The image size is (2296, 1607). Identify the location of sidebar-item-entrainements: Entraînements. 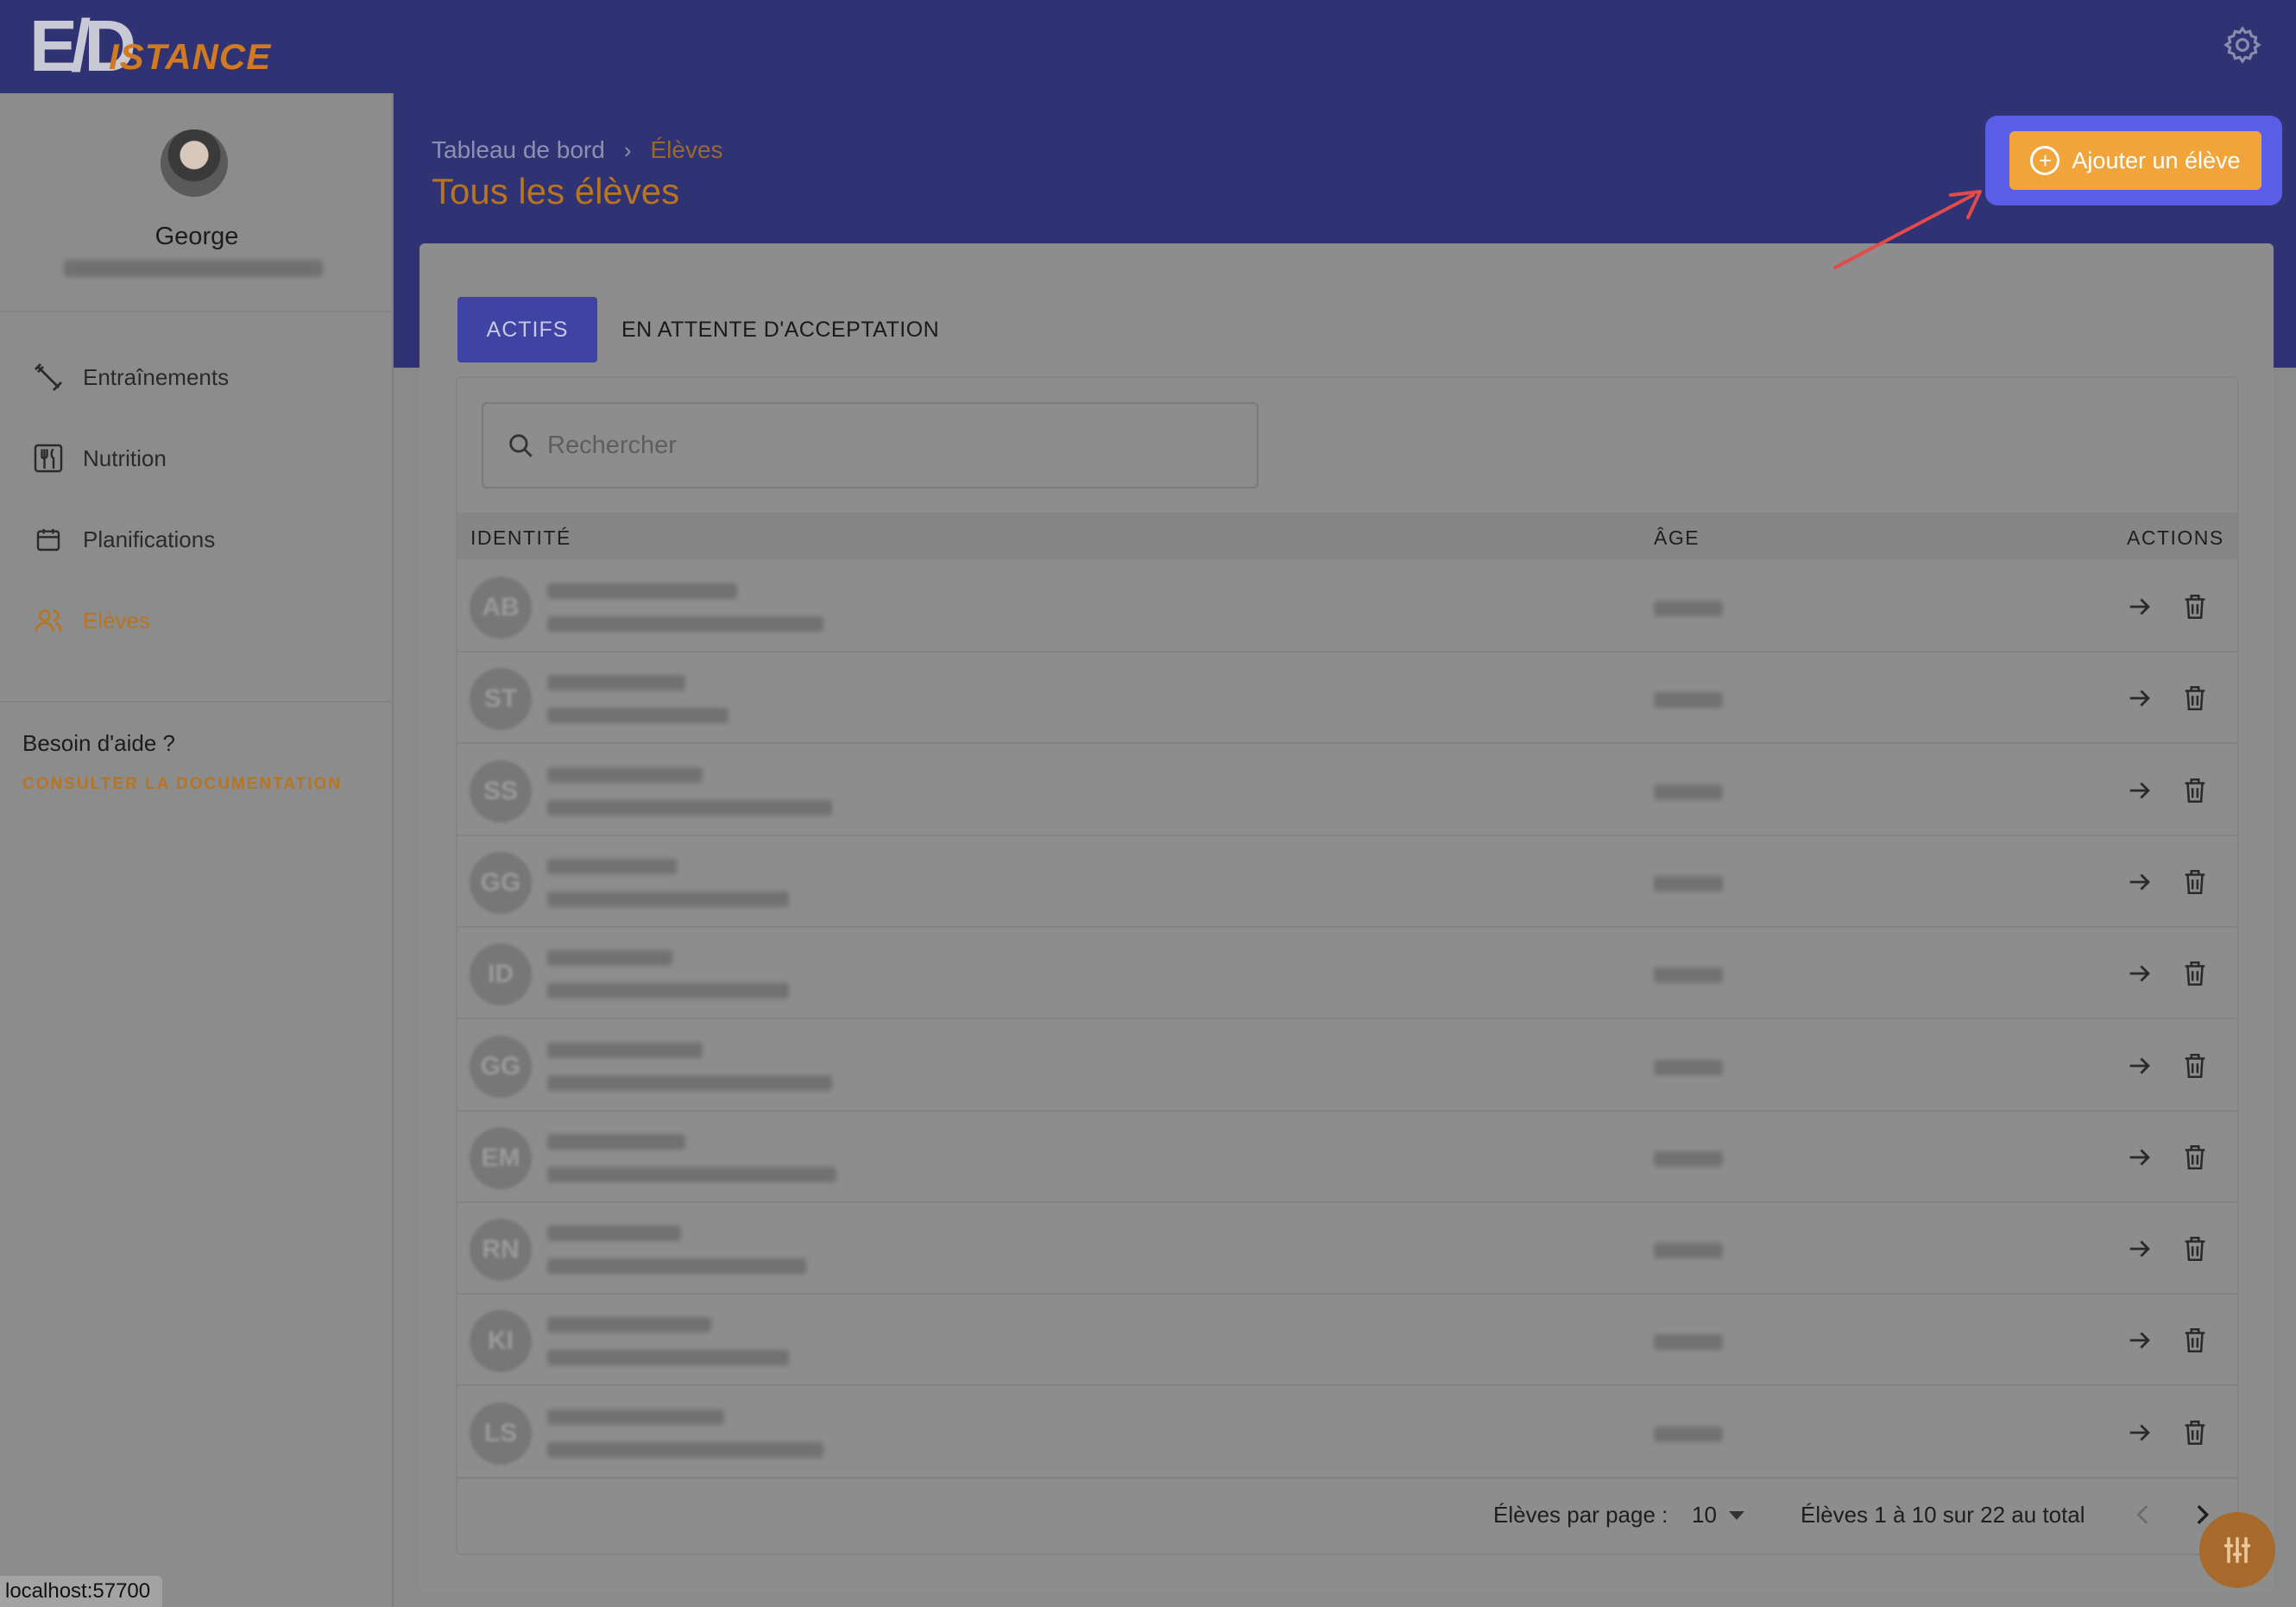
(130, 377).